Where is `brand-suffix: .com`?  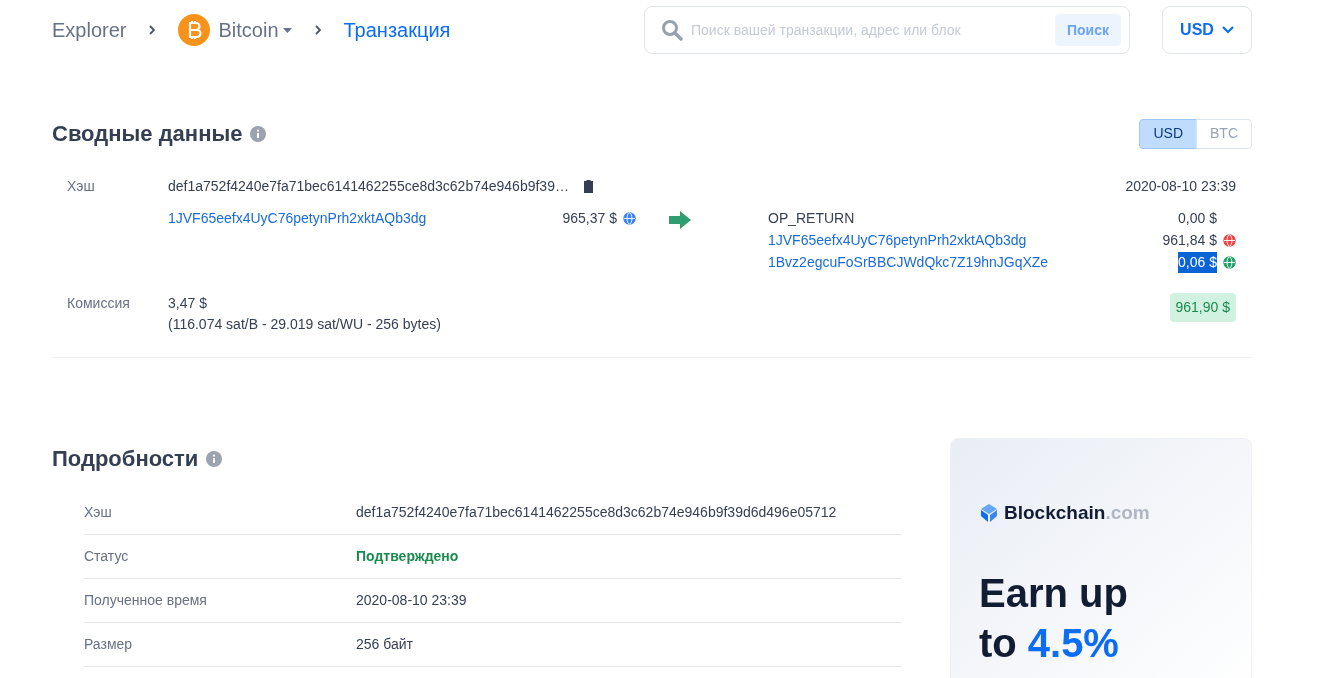 brand-suffix: .com is located at coordinates (1127, 513).